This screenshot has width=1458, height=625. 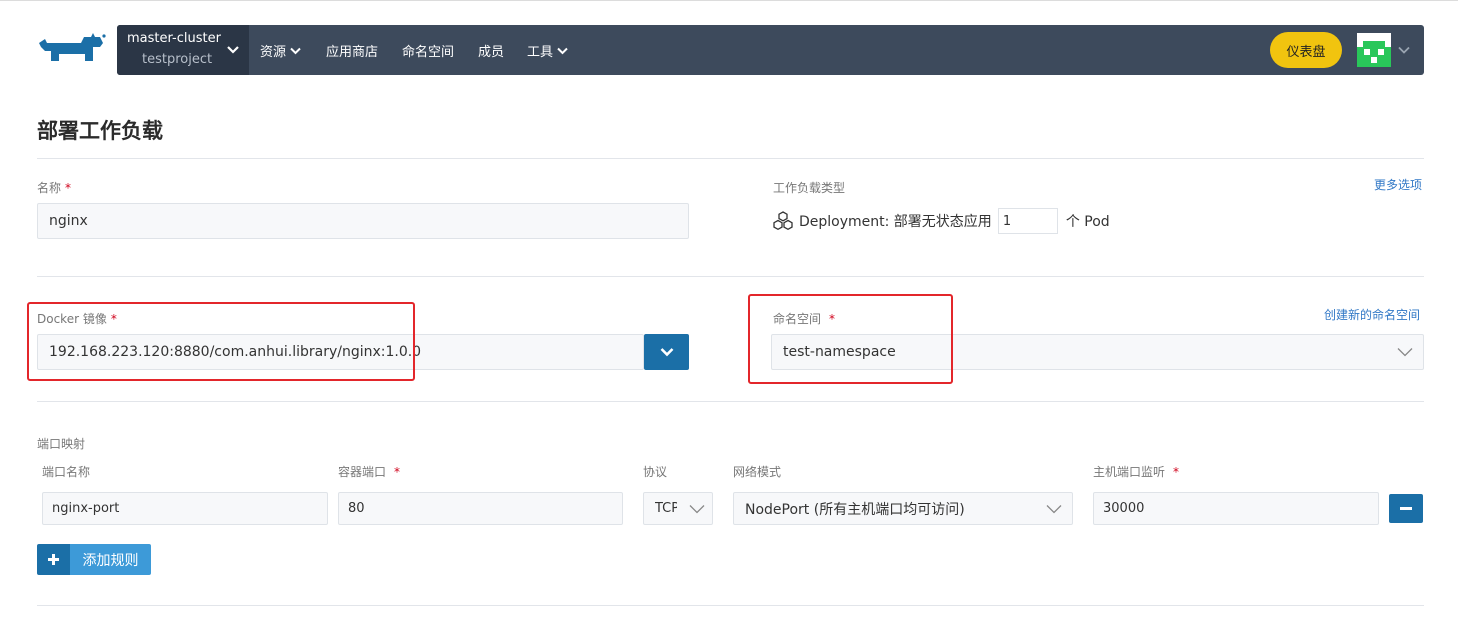 What do you see at coordinates (61, 444) in the screenshot?
I see `port-mapping-label: 端口映射` at bounding box center [61, 444].